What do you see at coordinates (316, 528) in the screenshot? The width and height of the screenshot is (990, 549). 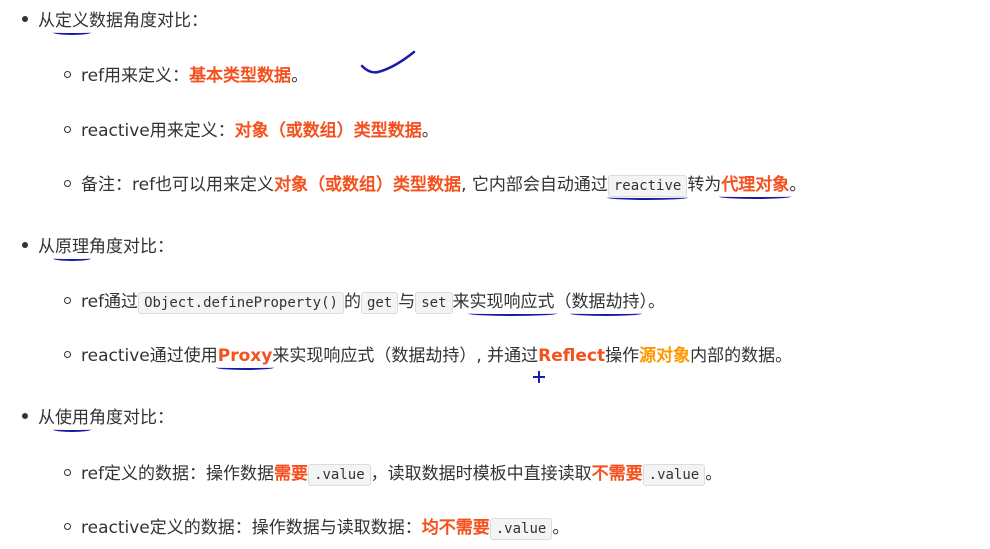 I see `list-item-reactive-usage: reactive定义的数据：操作数据与读取数据：均不需要 .value。` at bounding box center [316, 528].